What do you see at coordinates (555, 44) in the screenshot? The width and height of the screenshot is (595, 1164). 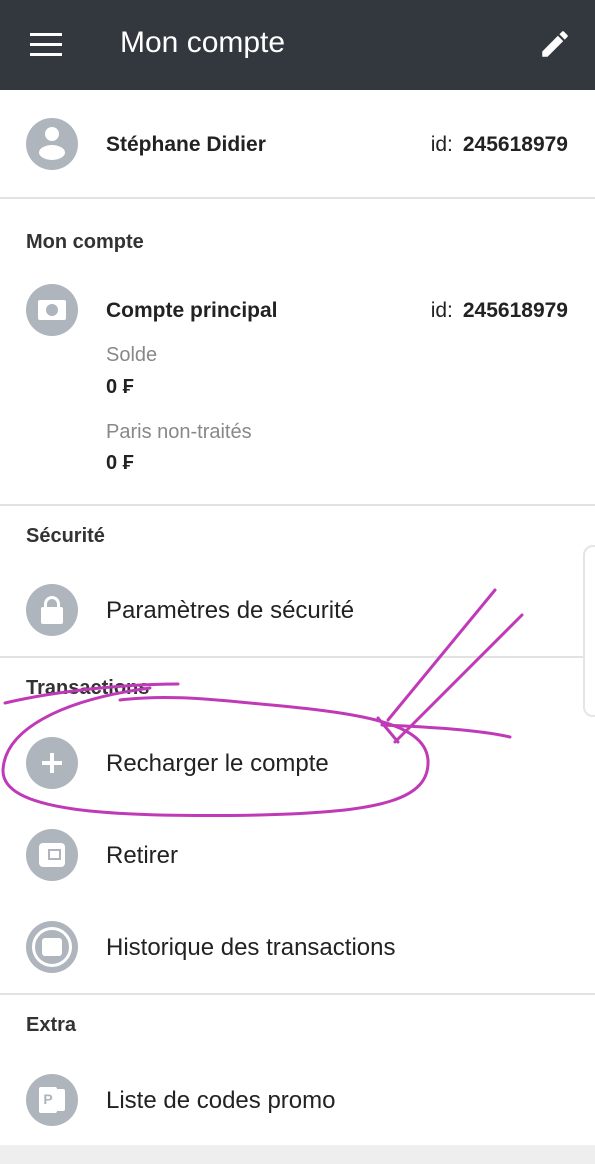 I see `edit-icon` at bounding box center [555, 44].